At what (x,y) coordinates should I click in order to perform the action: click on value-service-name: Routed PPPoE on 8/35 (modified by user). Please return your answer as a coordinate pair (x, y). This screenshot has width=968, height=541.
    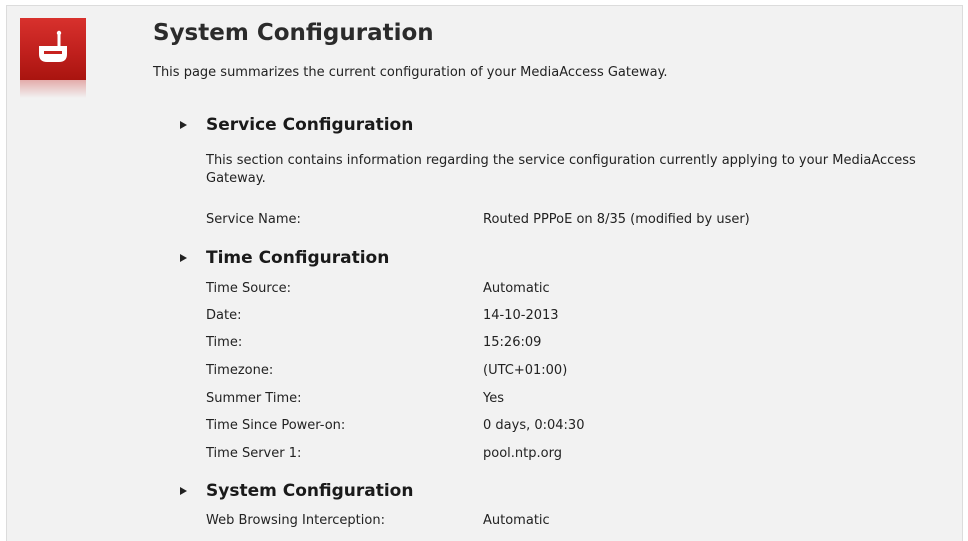
    Looking at the image, I should click on (616, 219).